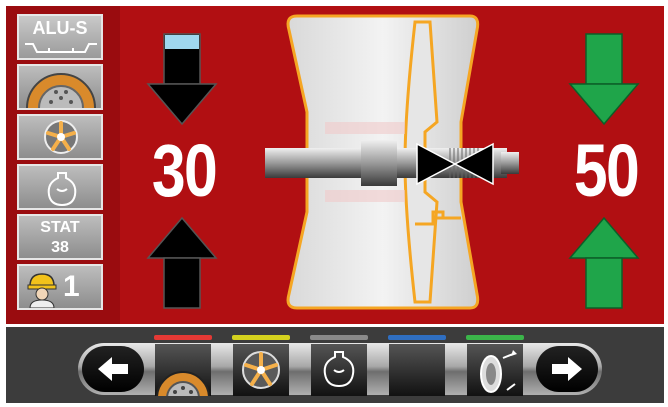  I want to click on arrow-left-icon, so click(113, 369).